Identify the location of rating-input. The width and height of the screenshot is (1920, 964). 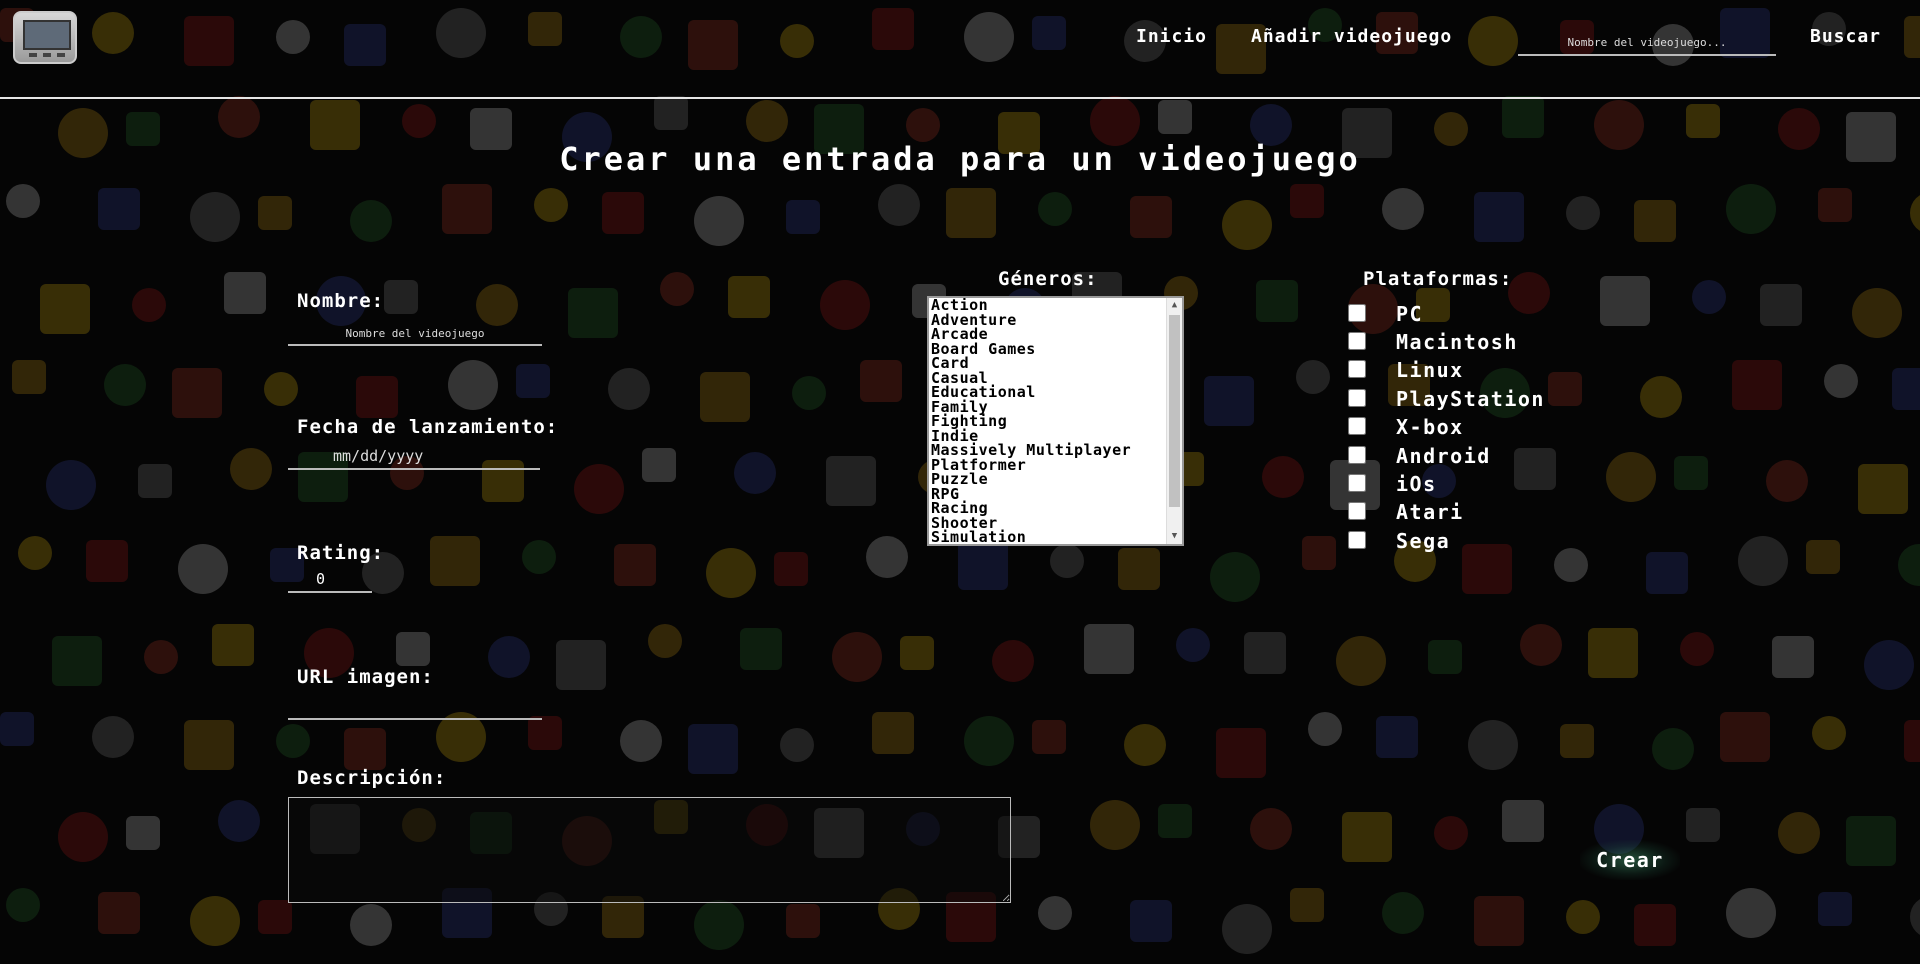
(330, 580).